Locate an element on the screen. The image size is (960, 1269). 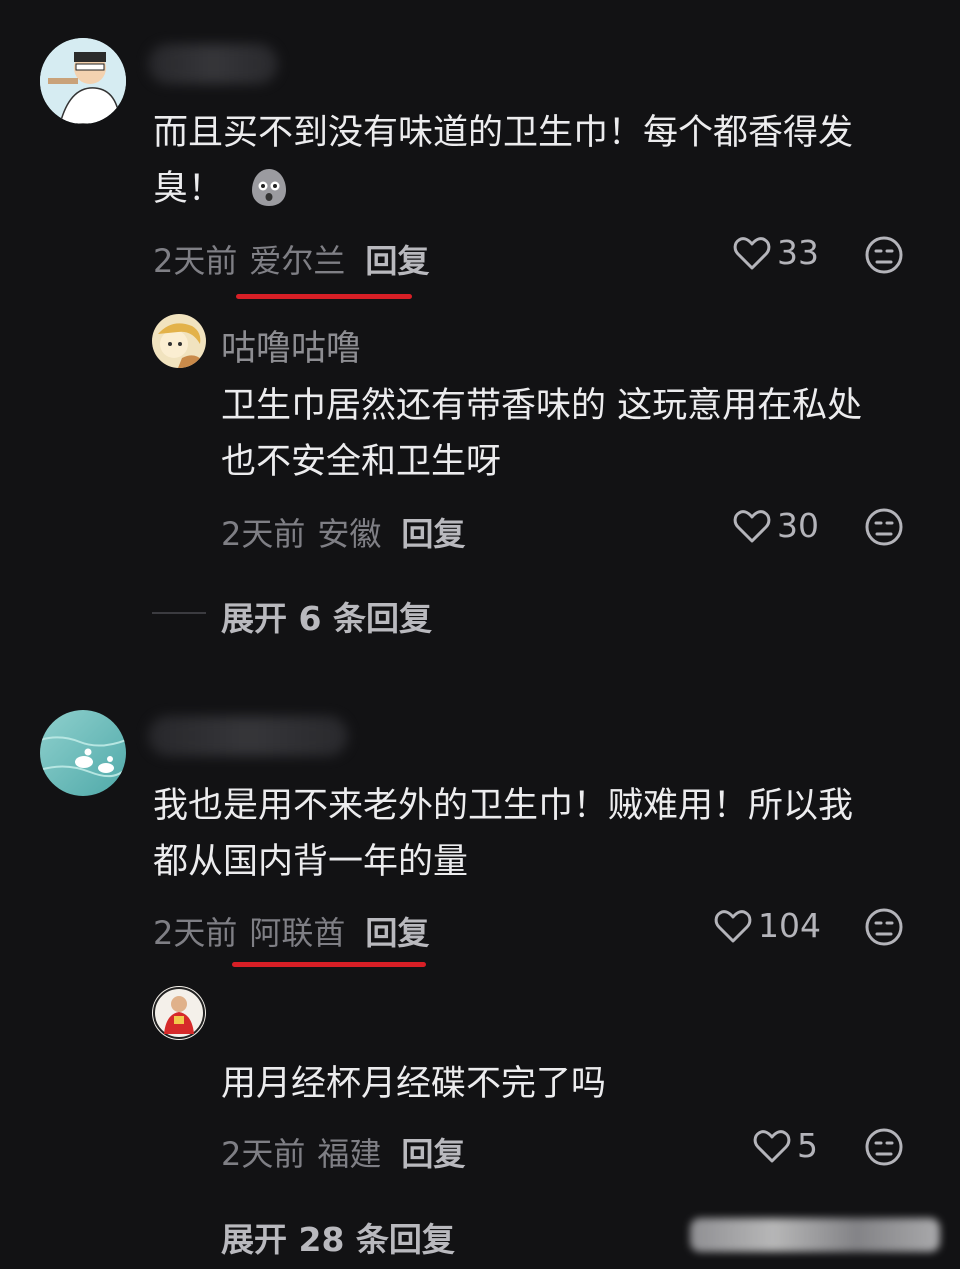
comment-text-line: 而且买不到没有味道的卫生巾！每个都香得发 is located at coordinates (503, 133).